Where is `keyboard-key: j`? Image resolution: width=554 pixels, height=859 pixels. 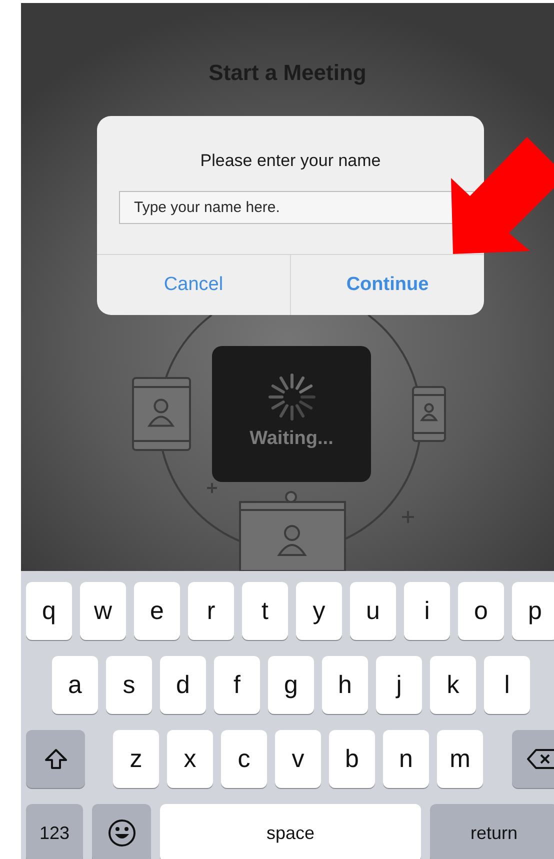 keyboard-key: j is located at coordinates (399, 685).